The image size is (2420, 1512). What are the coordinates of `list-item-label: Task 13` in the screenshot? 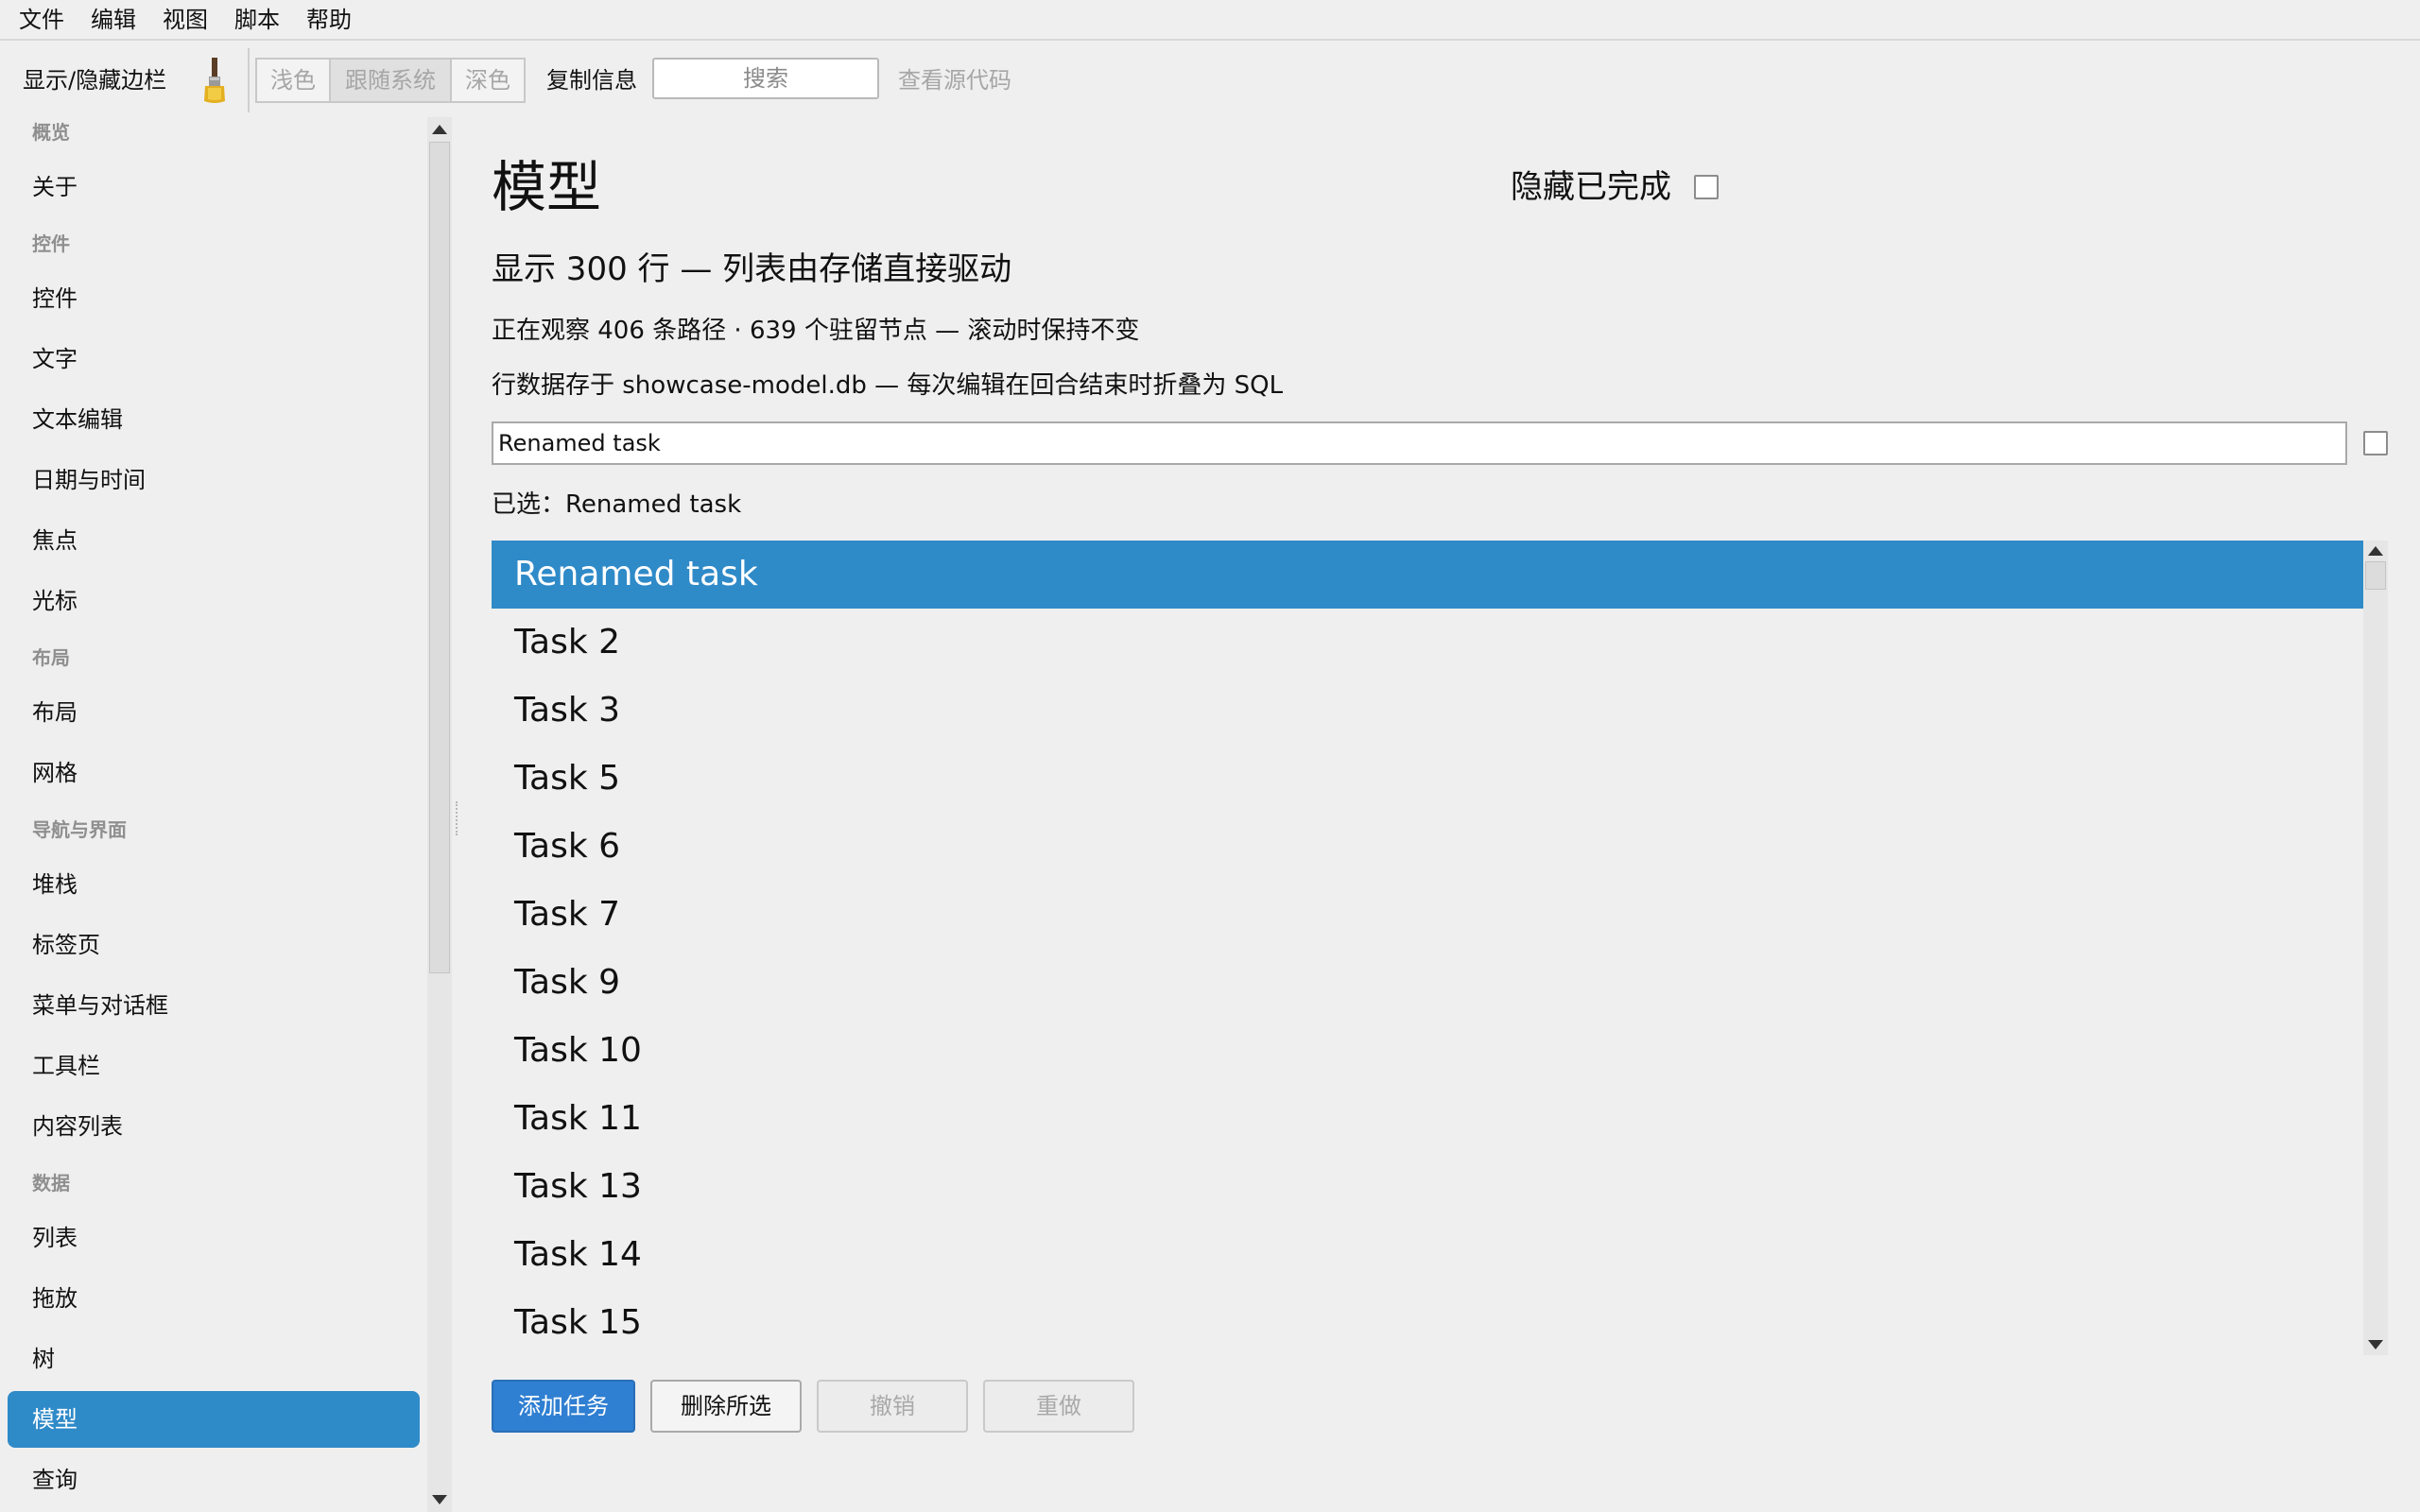 It's located at (578, 1186).